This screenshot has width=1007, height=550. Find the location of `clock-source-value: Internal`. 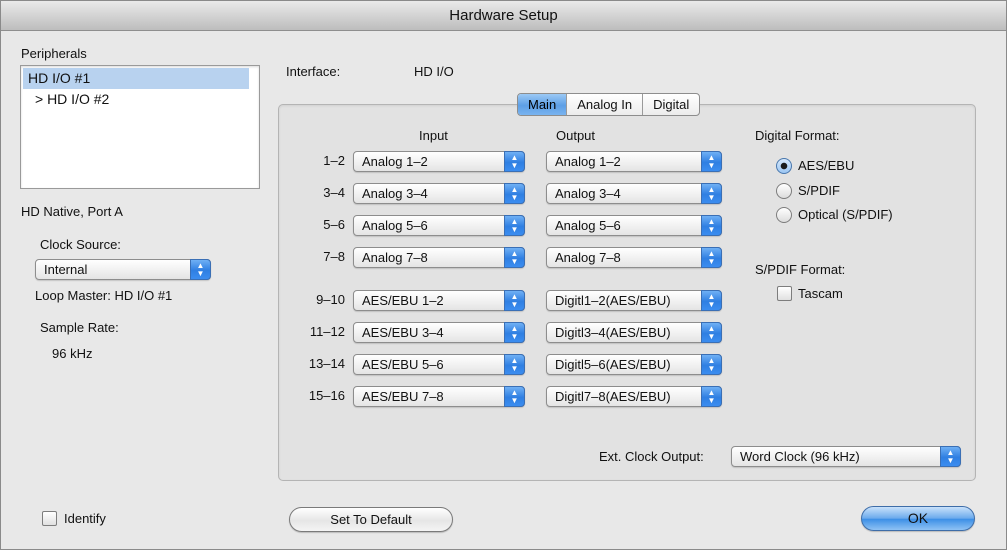

clock-source-value: Internal is located at coordinates (66, 269).